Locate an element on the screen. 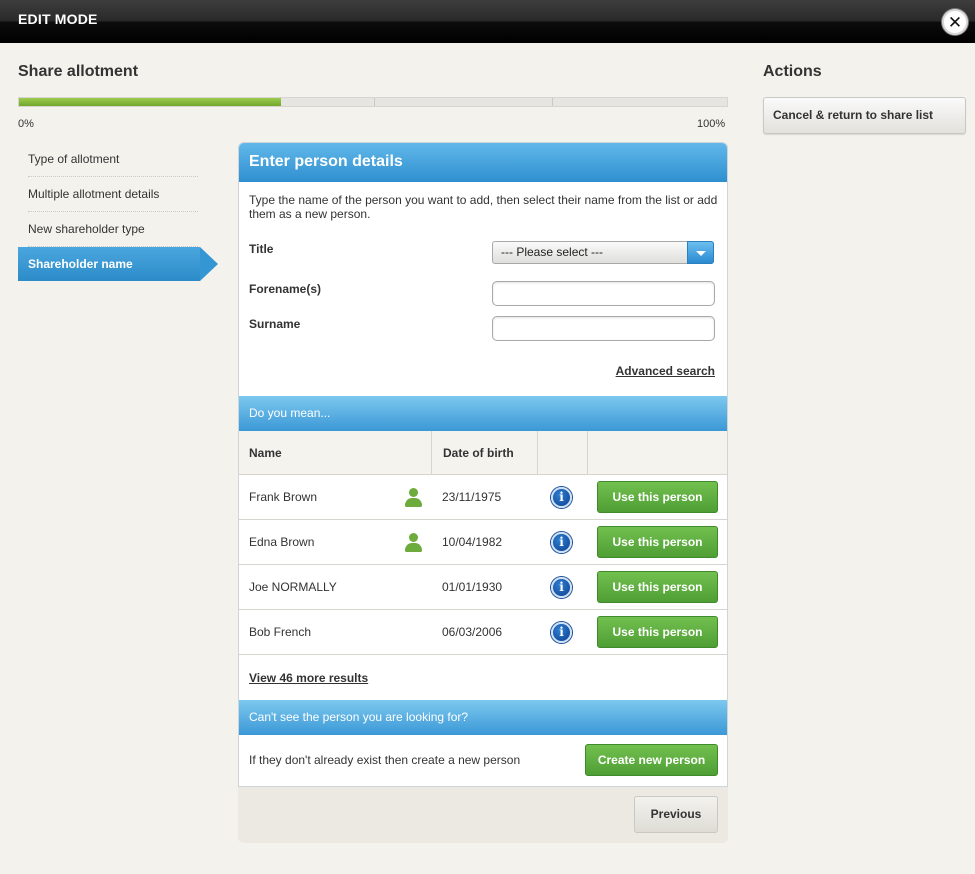 This screenshot has height=874, width=975. table-row: Frank Brown 23/11/1975 i Use this person is located at coordinates (483, 497).